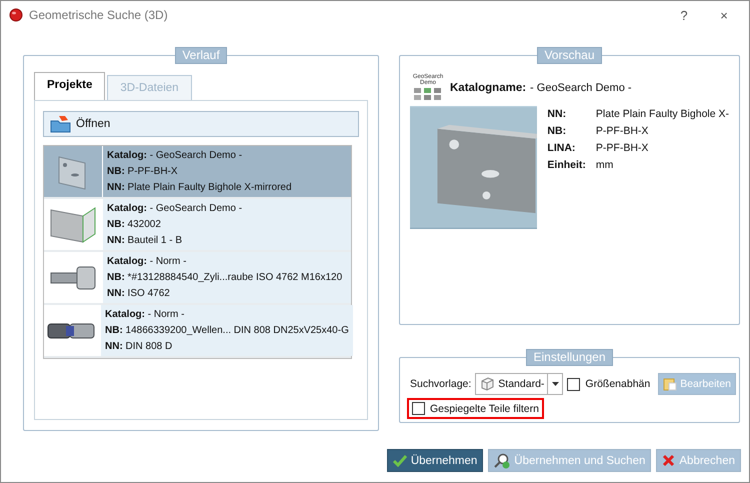 The width and height of the screenshot is (750, 483). Describe the element at coordinates (145, 241) in the screenshot. I see `item-detail-text: NN: Bauteil 1 - B` at that location.